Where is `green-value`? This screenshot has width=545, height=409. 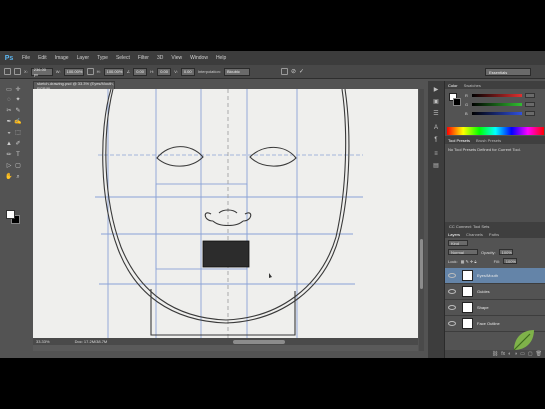 green-value is located at coordinates (530, 104).